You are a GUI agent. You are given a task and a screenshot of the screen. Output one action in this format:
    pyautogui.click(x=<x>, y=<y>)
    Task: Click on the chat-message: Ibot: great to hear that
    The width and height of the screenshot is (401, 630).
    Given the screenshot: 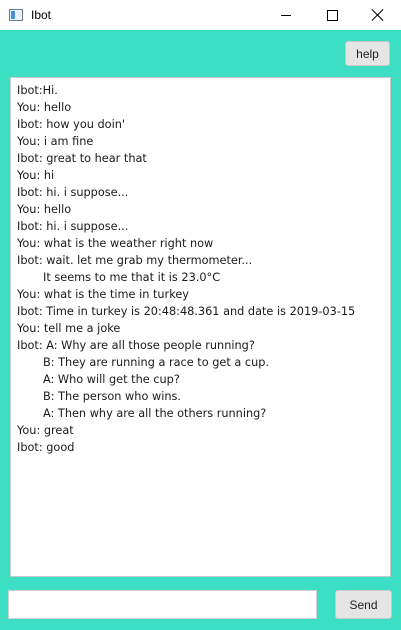 What is the action you would take?
    pyautogui.click(x=82, y=158)
    